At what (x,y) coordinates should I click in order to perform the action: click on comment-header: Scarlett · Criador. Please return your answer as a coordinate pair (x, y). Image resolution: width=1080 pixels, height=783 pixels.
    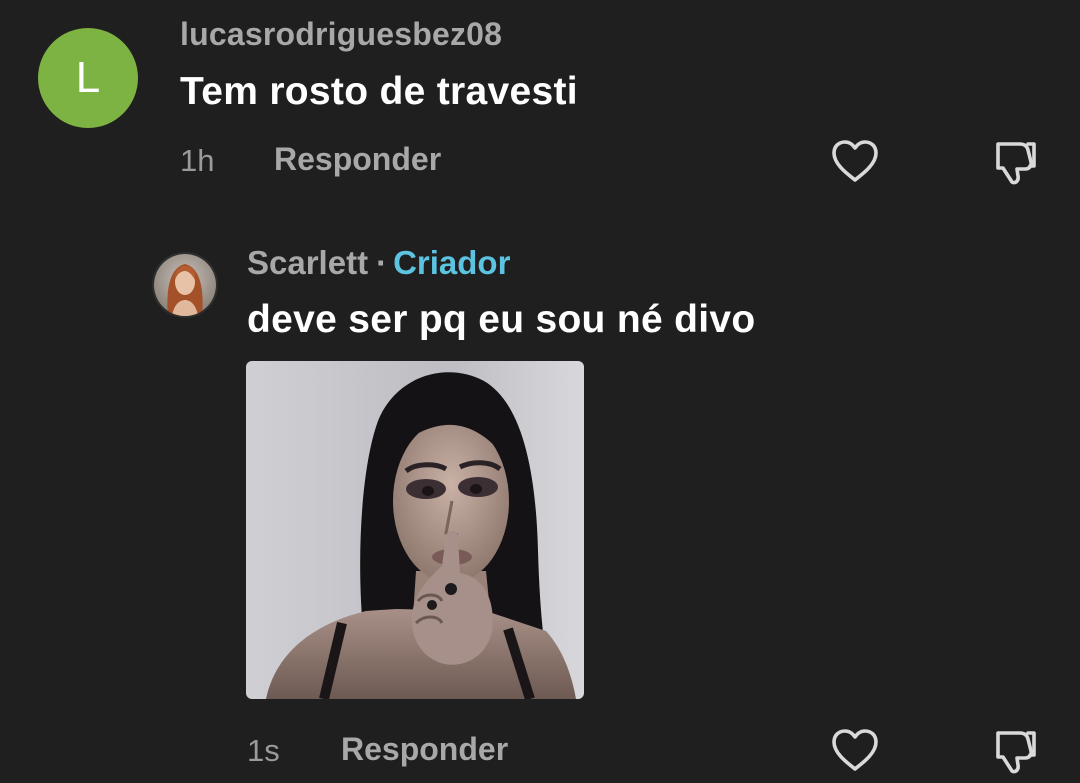
    Looking at the image, I should click on (378, 263).